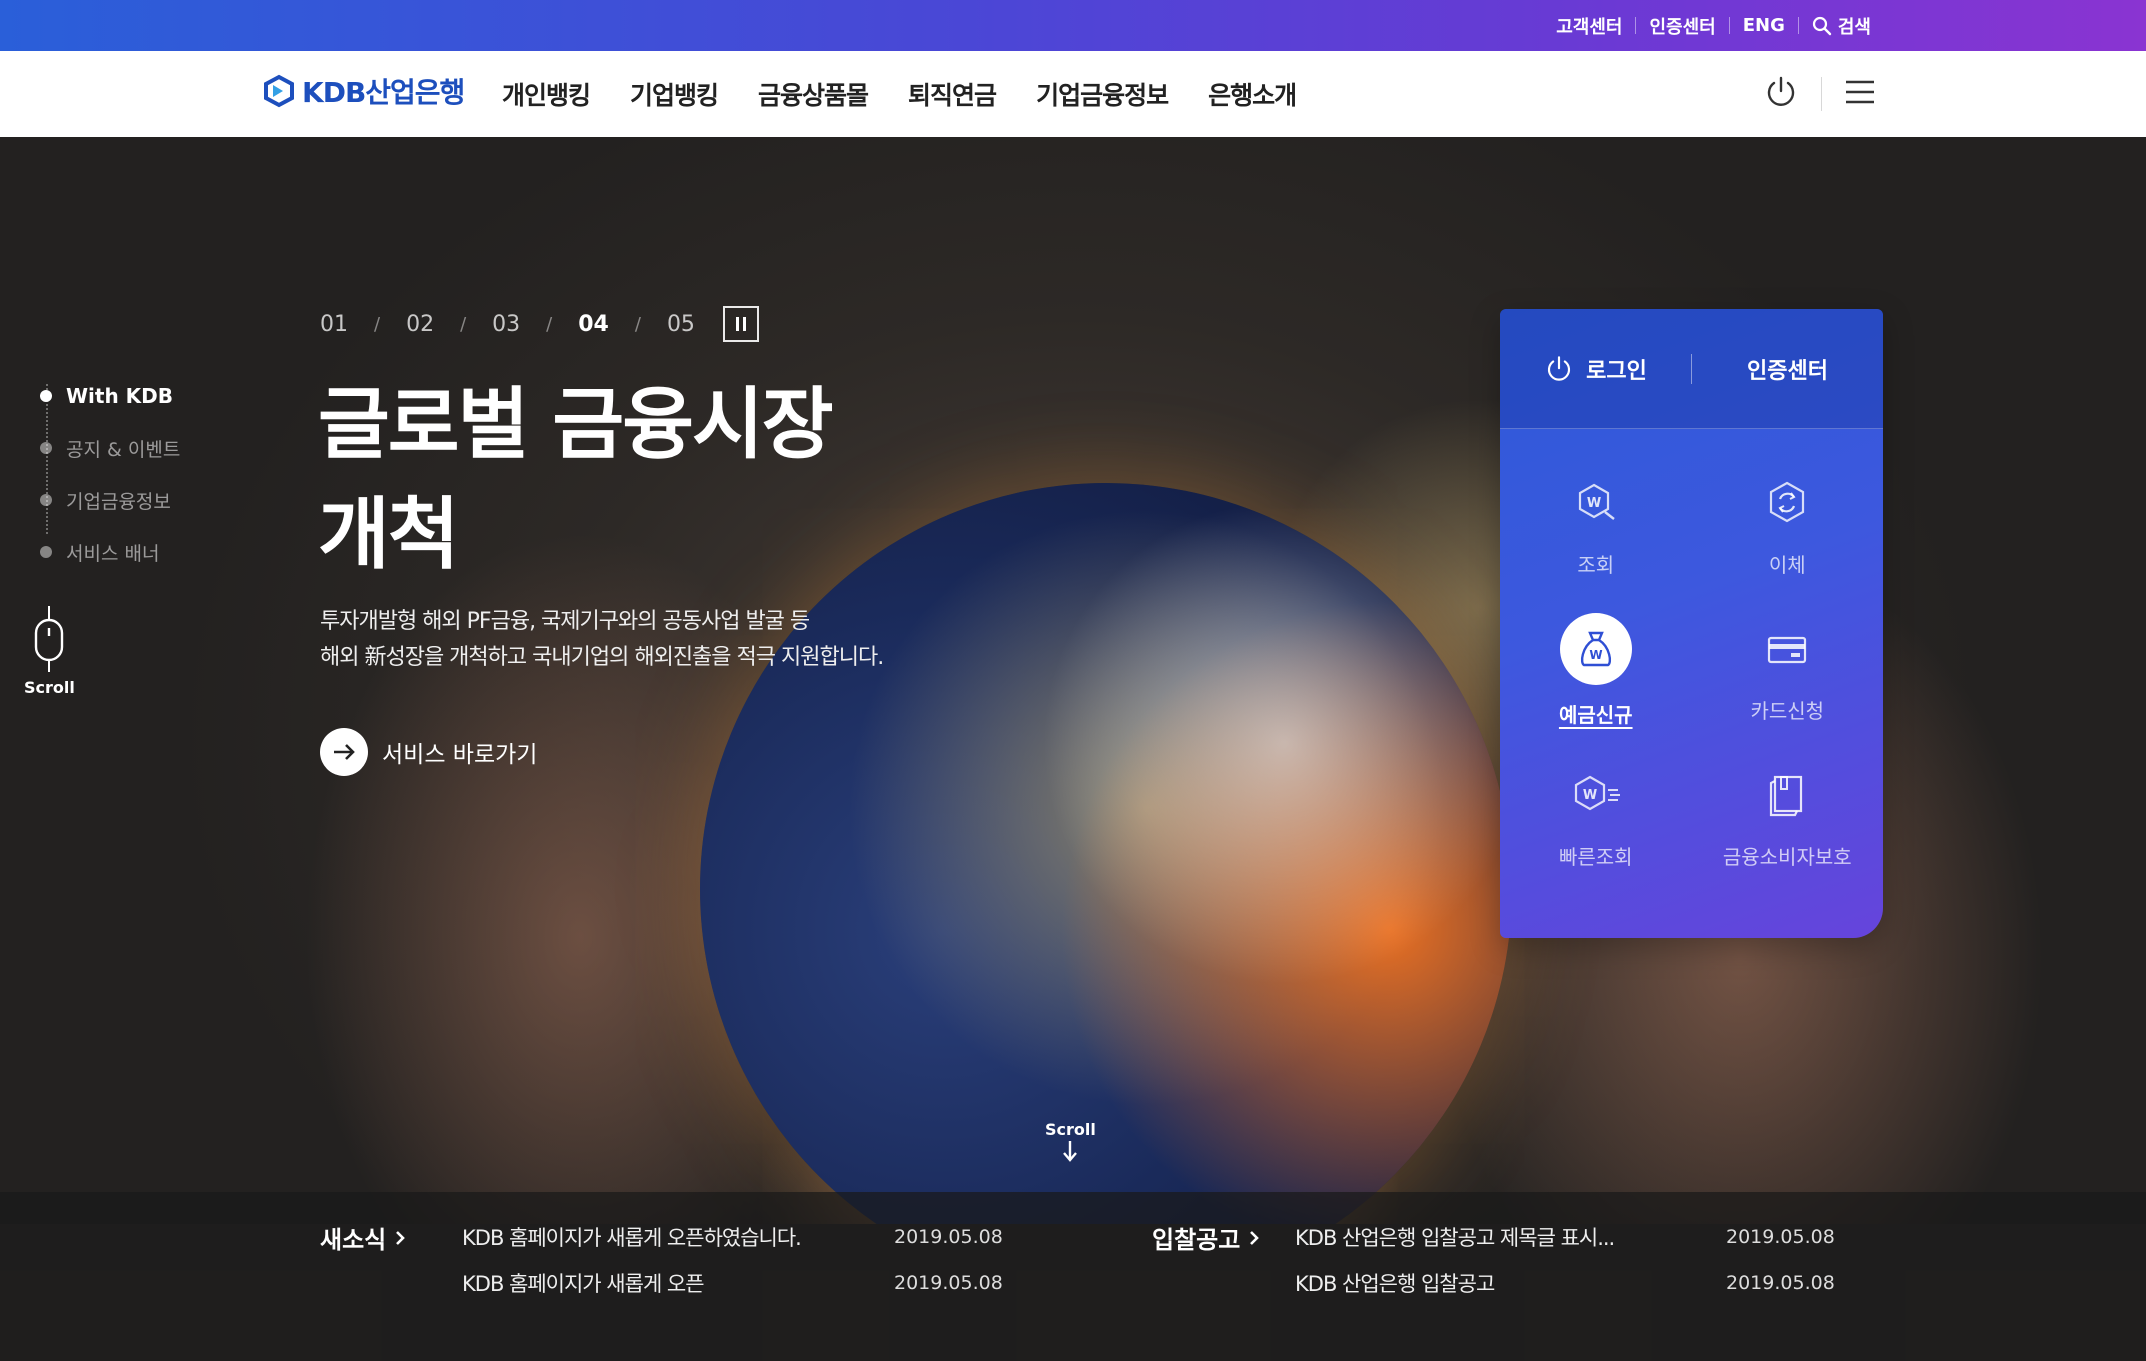  Describe the element at coordinates (1787, 856) in the screenshot. I see `quick-item-label: 금융소비자보호` at that location.